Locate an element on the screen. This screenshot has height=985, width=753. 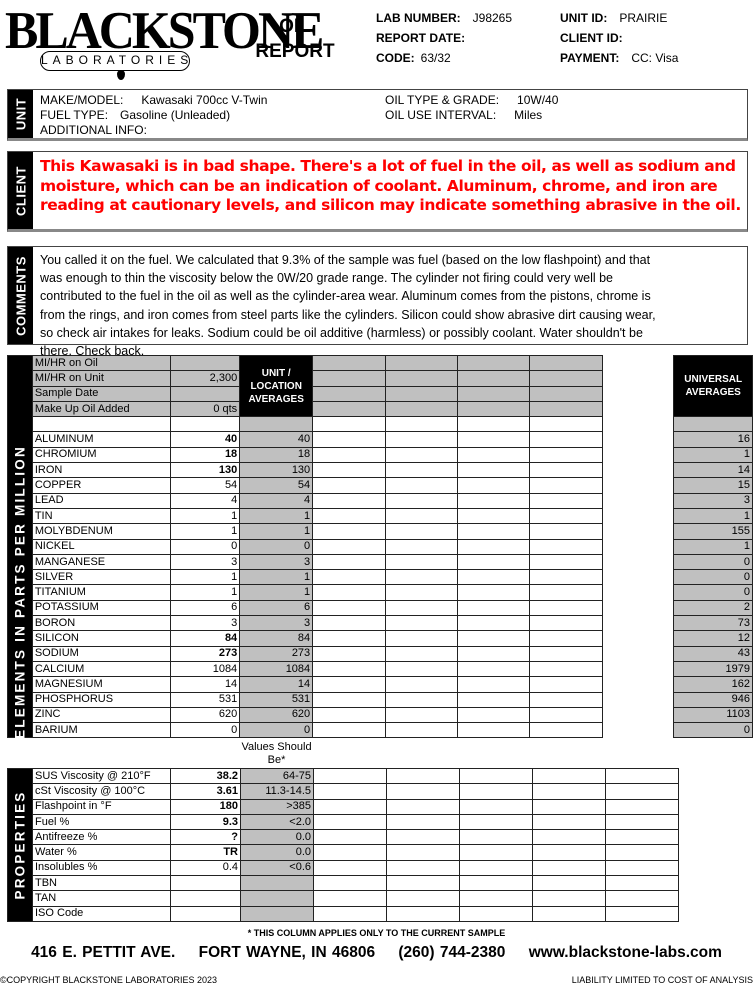
element-name: CALCIUM is located at coordinates (101, 669).